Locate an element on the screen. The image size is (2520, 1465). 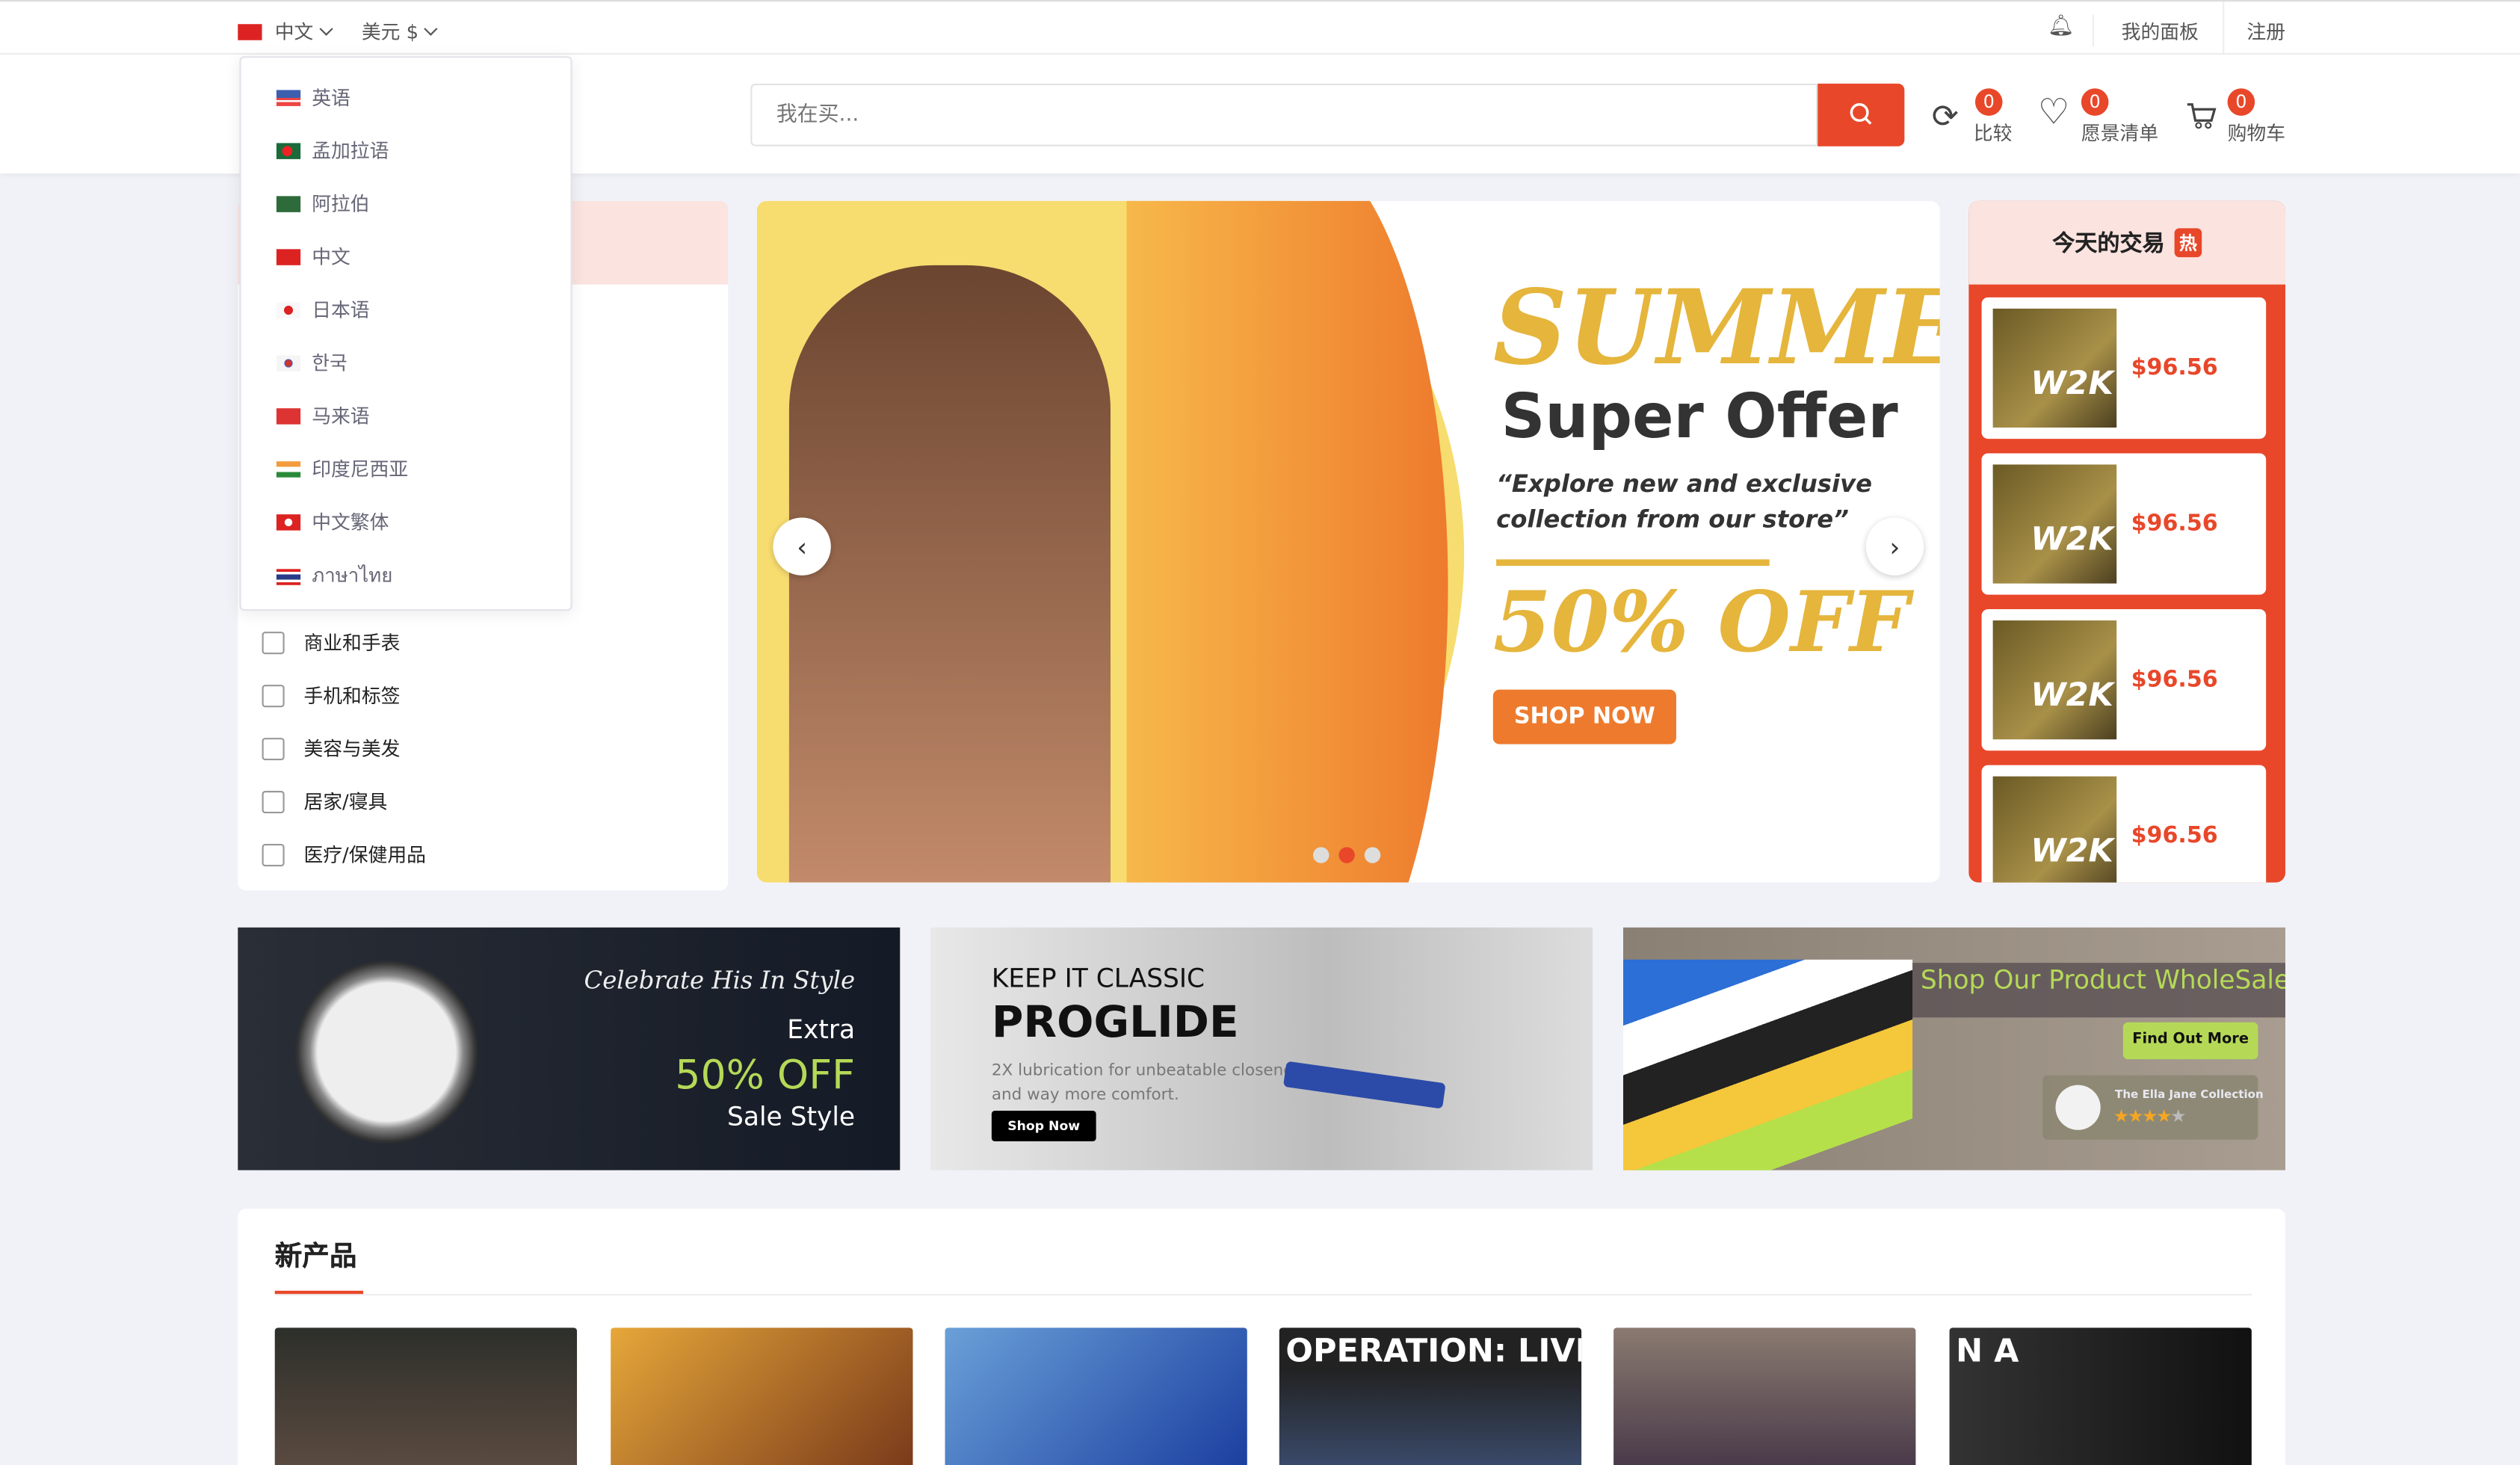
deals-title: 今天的交易 is located at coordinates (2108, 244).